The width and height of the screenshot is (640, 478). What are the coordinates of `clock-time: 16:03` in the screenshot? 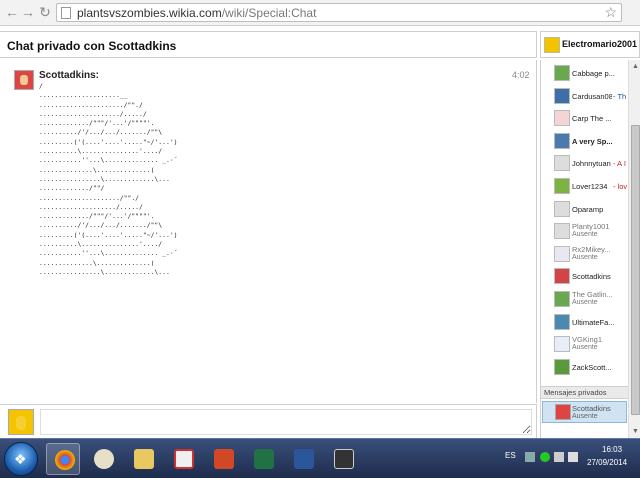 It's located at (612, 449).